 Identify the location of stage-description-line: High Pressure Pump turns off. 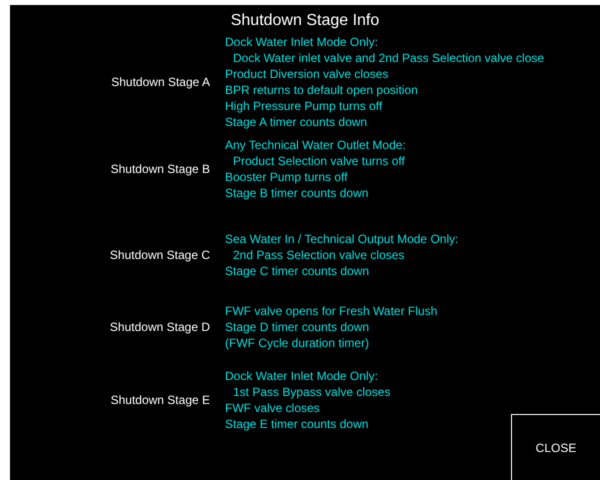
(304, 106).